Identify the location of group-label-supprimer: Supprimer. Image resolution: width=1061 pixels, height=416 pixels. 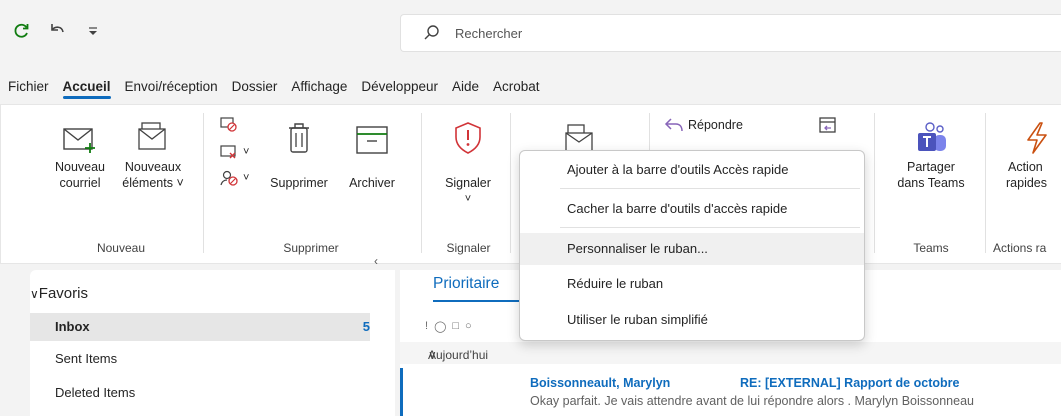
(311, 248).